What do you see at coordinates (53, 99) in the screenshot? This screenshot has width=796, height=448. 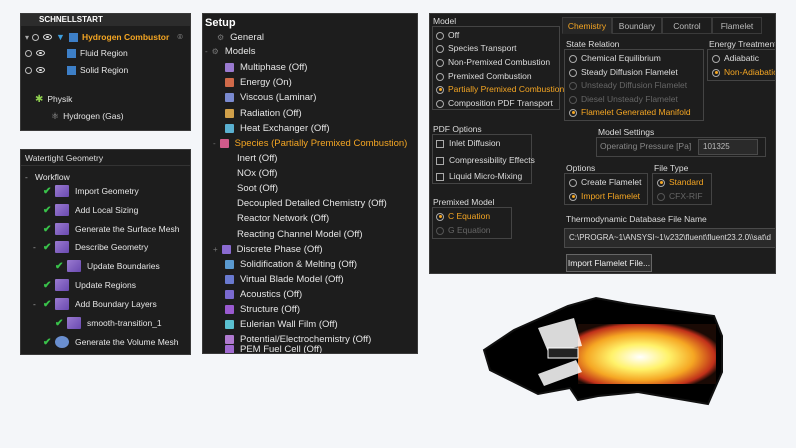 I see `tree-row-physics: ✱ Physik` at bounding box center [53, 99].